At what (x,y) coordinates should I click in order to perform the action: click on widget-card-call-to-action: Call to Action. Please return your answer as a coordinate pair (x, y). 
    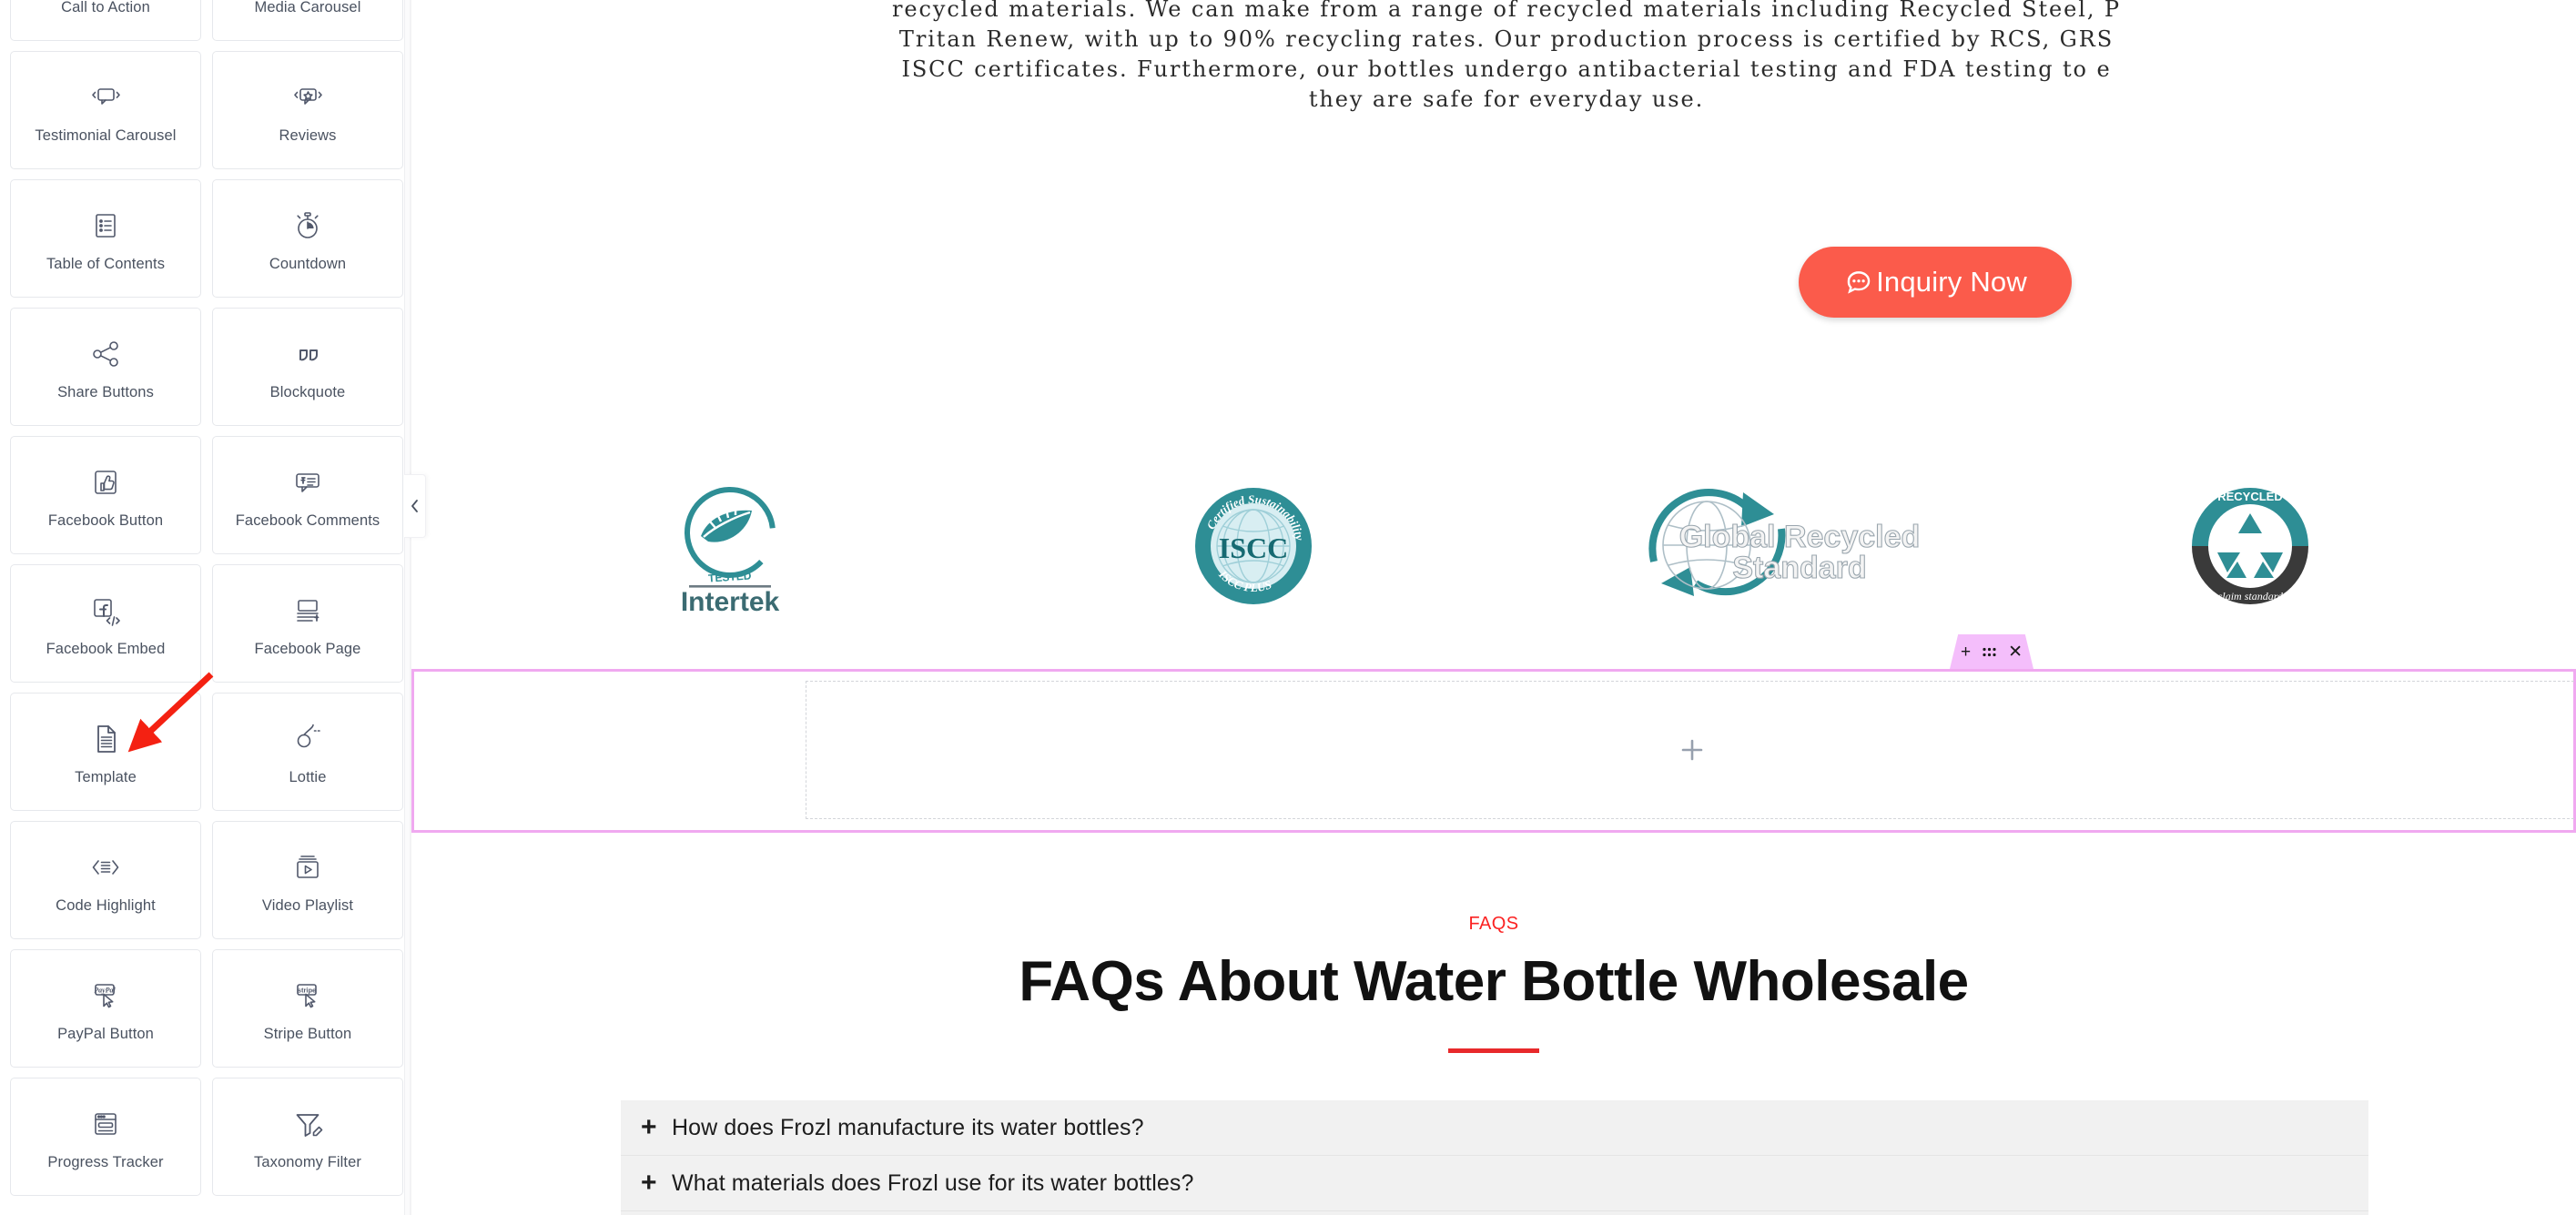
    Looking at the image, I should click on (105, 20).